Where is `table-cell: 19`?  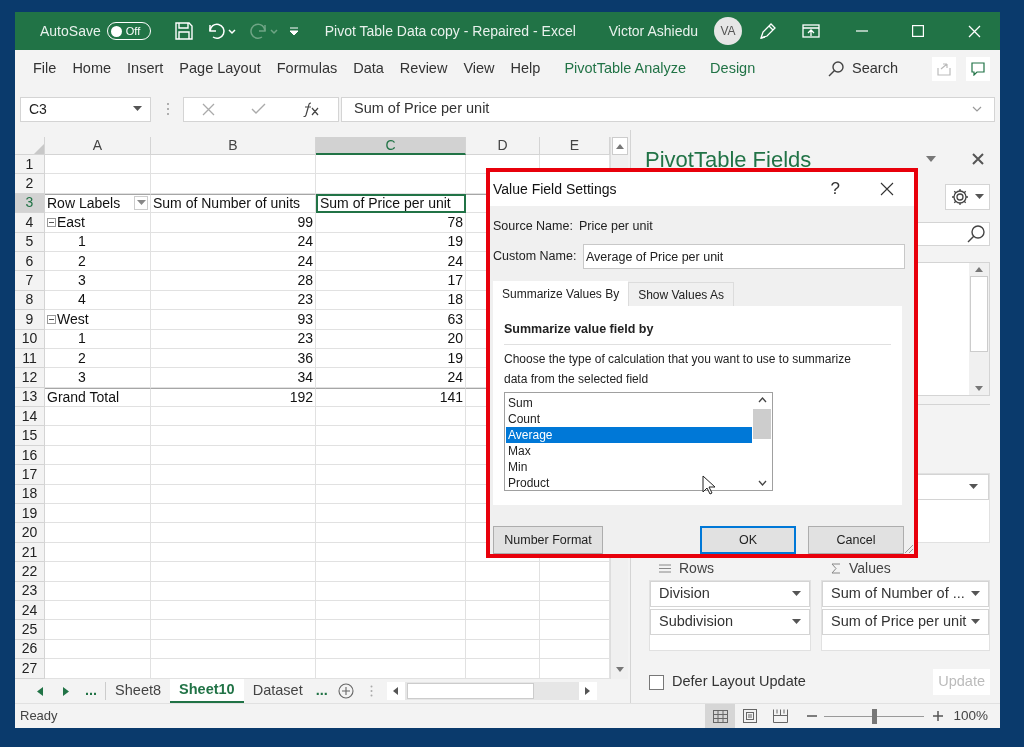
table-cell: 19 is located at coordinates (391, 242).